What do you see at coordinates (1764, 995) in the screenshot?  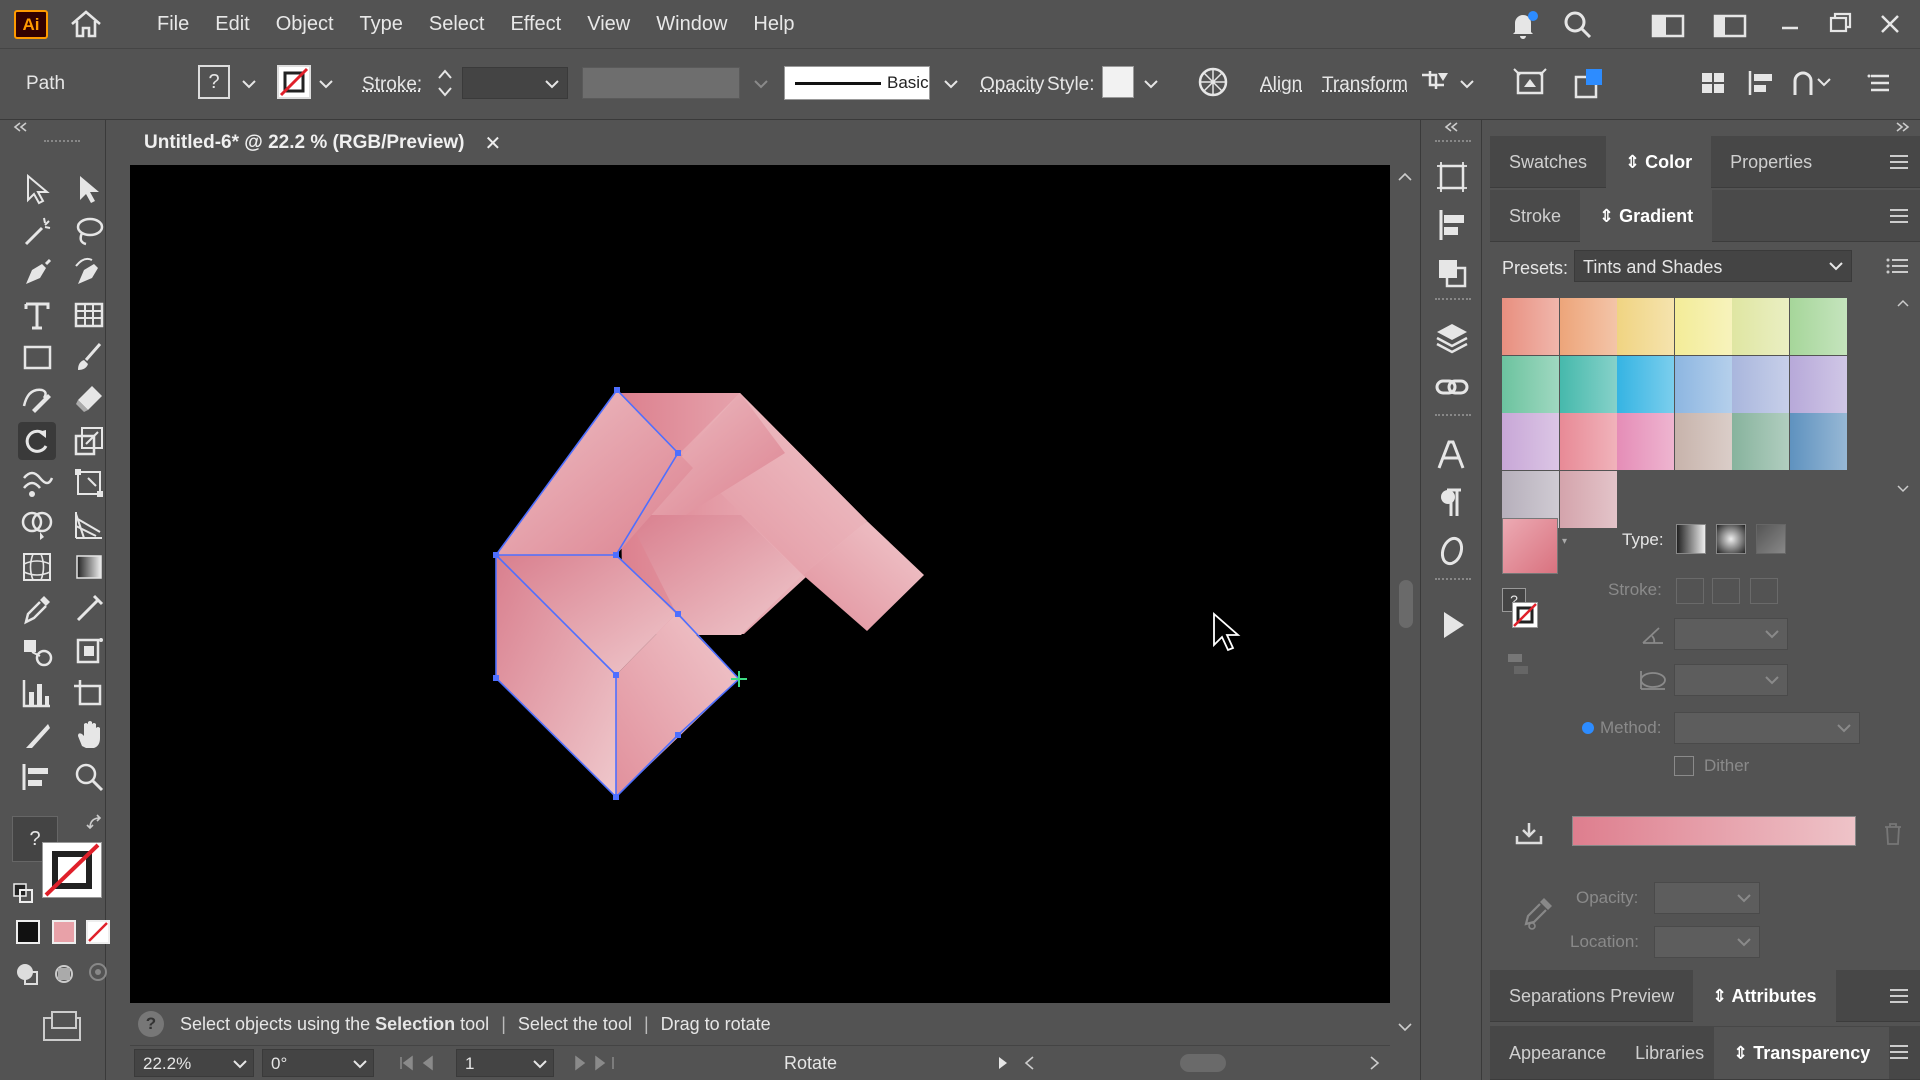 I see `tab-attributes: ⇕ Attributes` at bounding box center [1764, 995].